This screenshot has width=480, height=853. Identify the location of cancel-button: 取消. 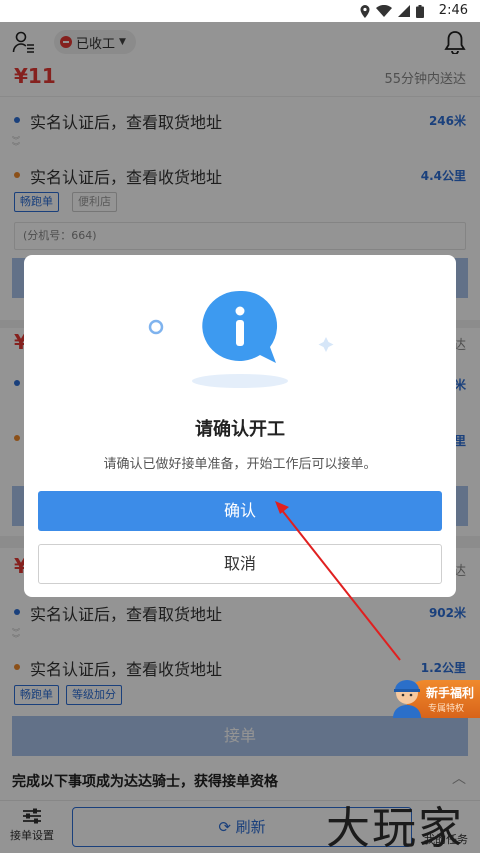
(240, 564).